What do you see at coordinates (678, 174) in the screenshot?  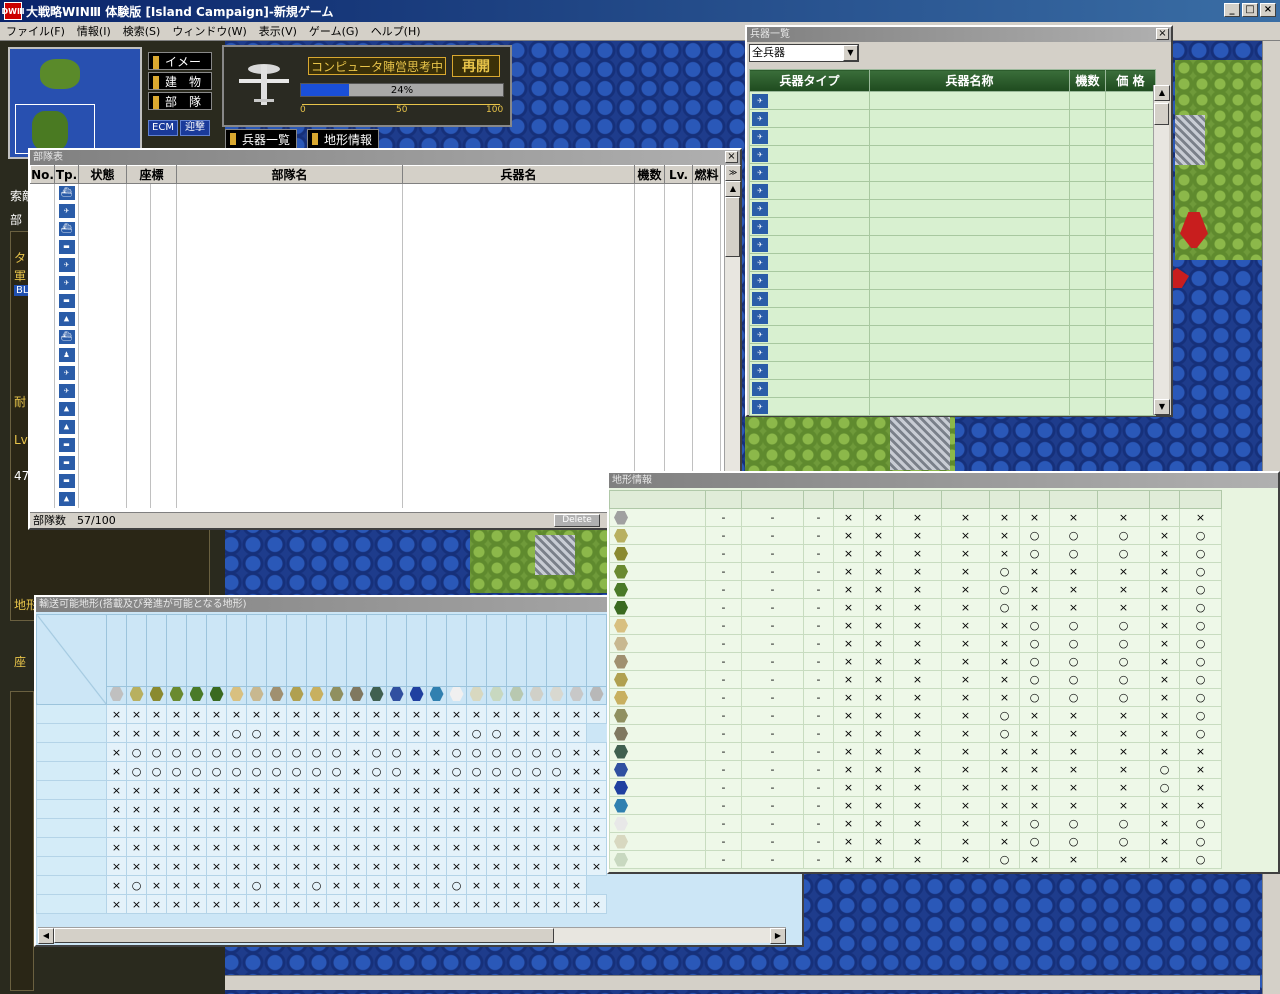 I see `col-header: Lv.` at bounding box center [678, 174].